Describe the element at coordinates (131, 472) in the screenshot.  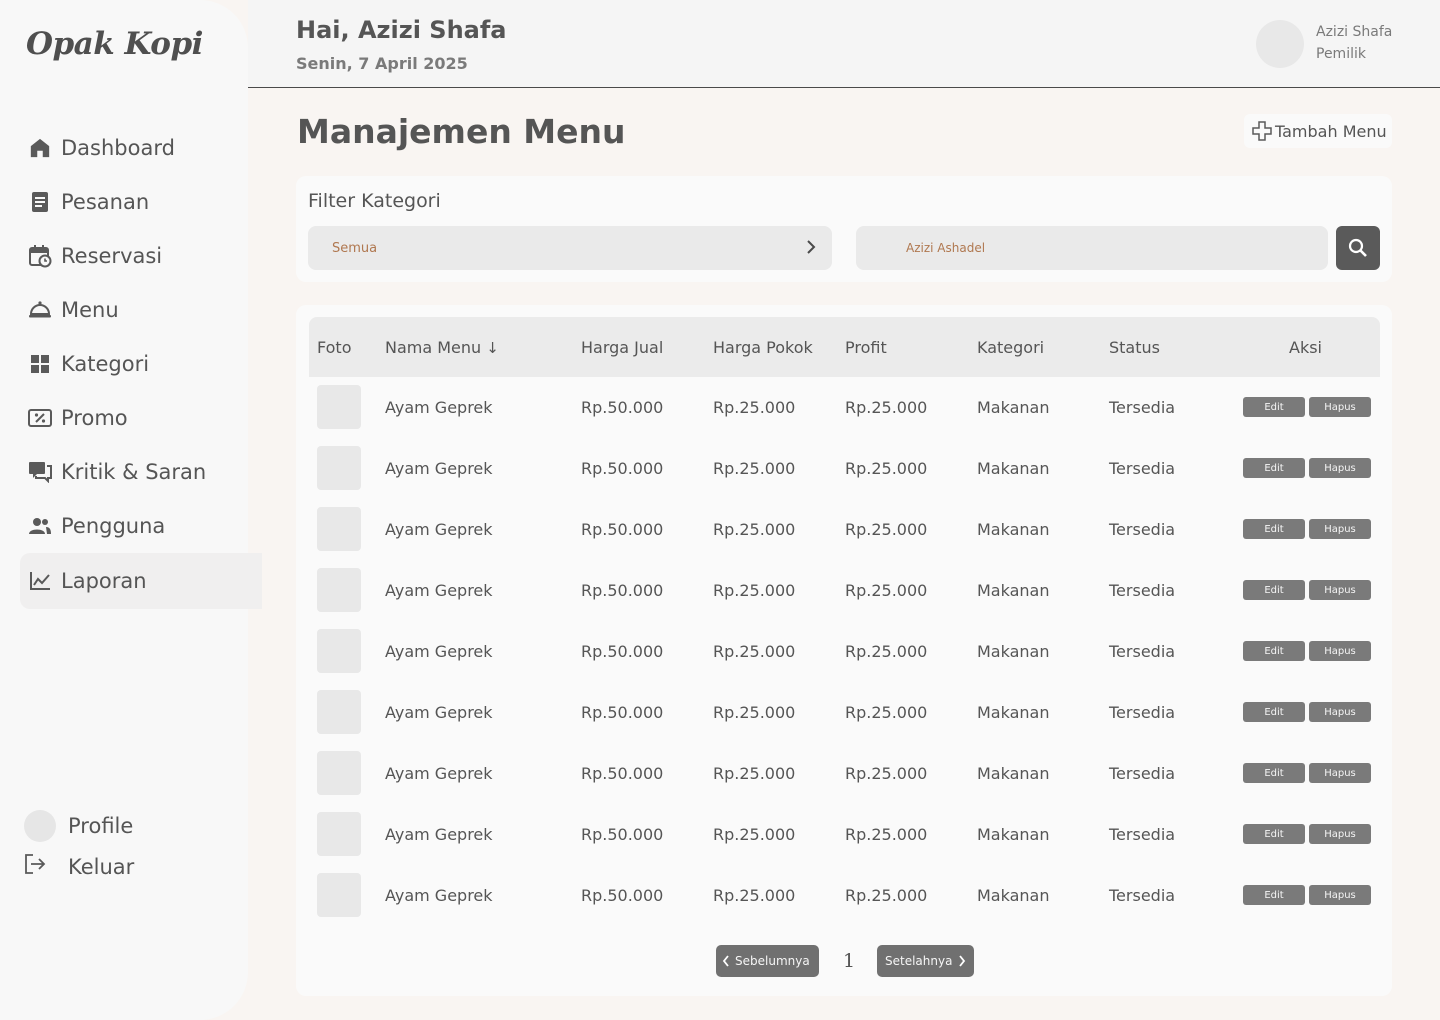
I see `sidebar-item-kritik-saran: Kritik & Saran` at that location.